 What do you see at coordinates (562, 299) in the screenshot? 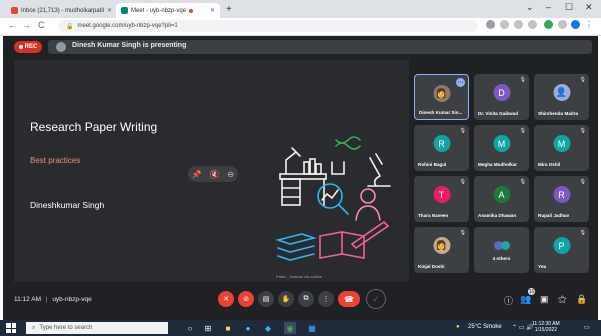
I see `activities-icon: ⚝` at bounding box center [562, 299].